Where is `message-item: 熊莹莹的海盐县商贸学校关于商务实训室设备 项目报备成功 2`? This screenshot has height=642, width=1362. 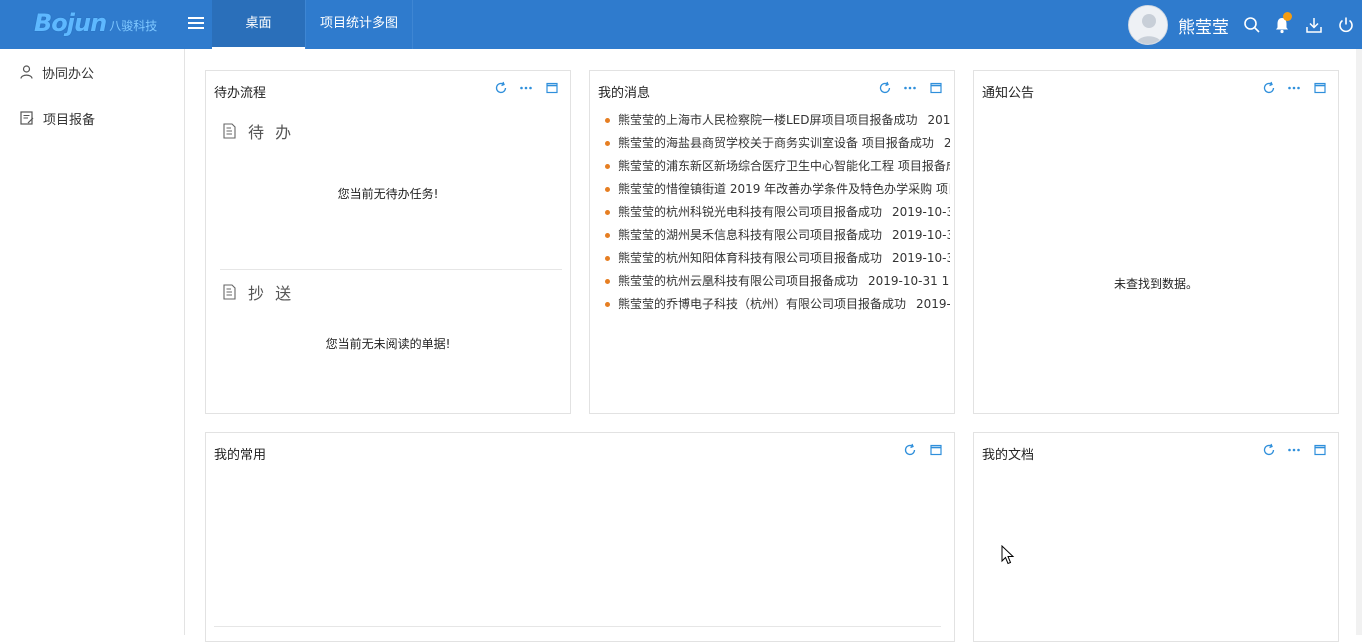 message-item: 熊莹莹的海盐县商贸学校关于商务实训室设备 项目报备成功 2 is located at coordinates (777, 143).